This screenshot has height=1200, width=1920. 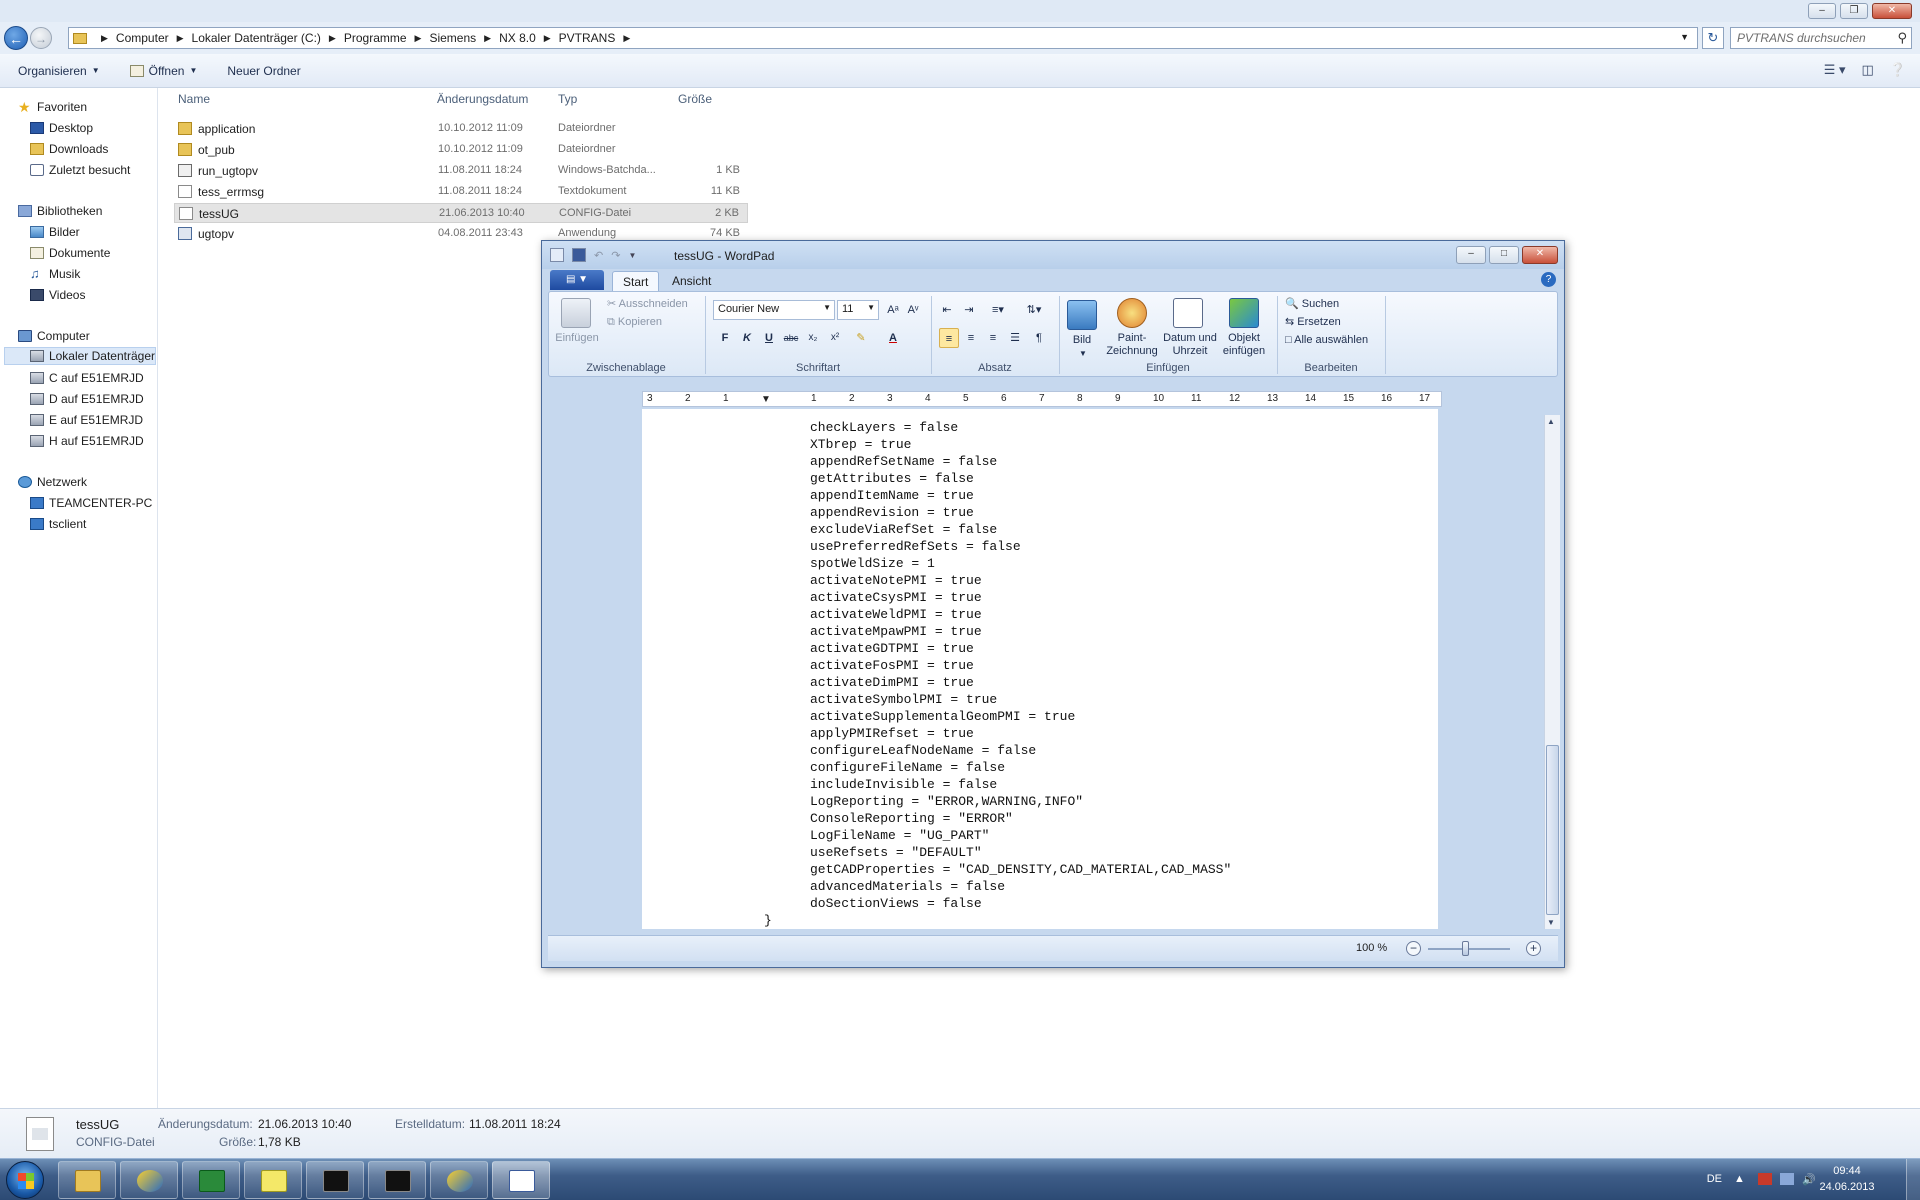 What do you see at coordinates (969, 310) in the screenshot?
I see `increase-indent-button: ⇥` at bounding box center [969, 310].